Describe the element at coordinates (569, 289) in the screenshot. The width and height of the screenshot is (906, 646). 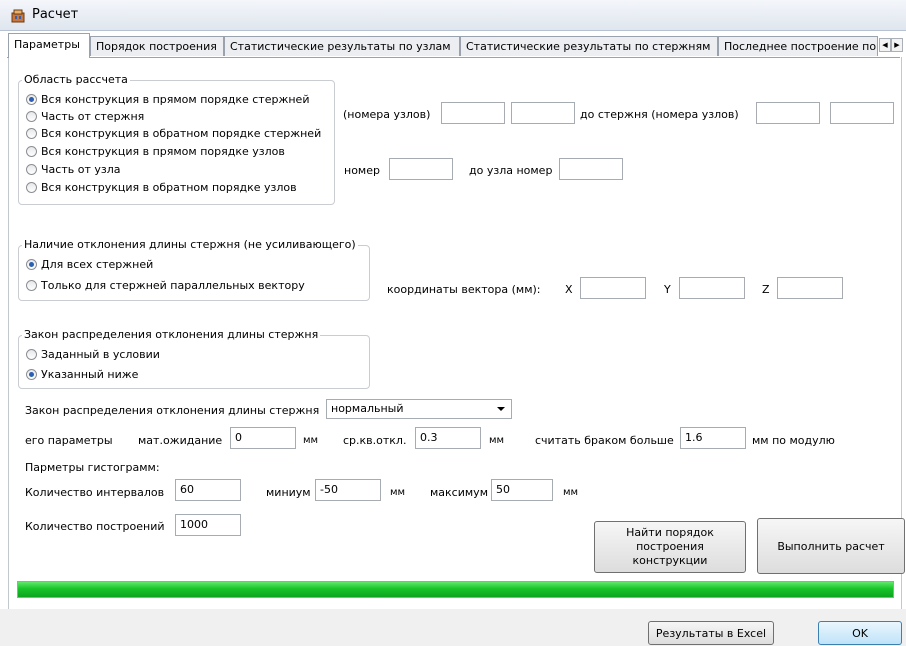
I see `vector-x-label: X` at that location.